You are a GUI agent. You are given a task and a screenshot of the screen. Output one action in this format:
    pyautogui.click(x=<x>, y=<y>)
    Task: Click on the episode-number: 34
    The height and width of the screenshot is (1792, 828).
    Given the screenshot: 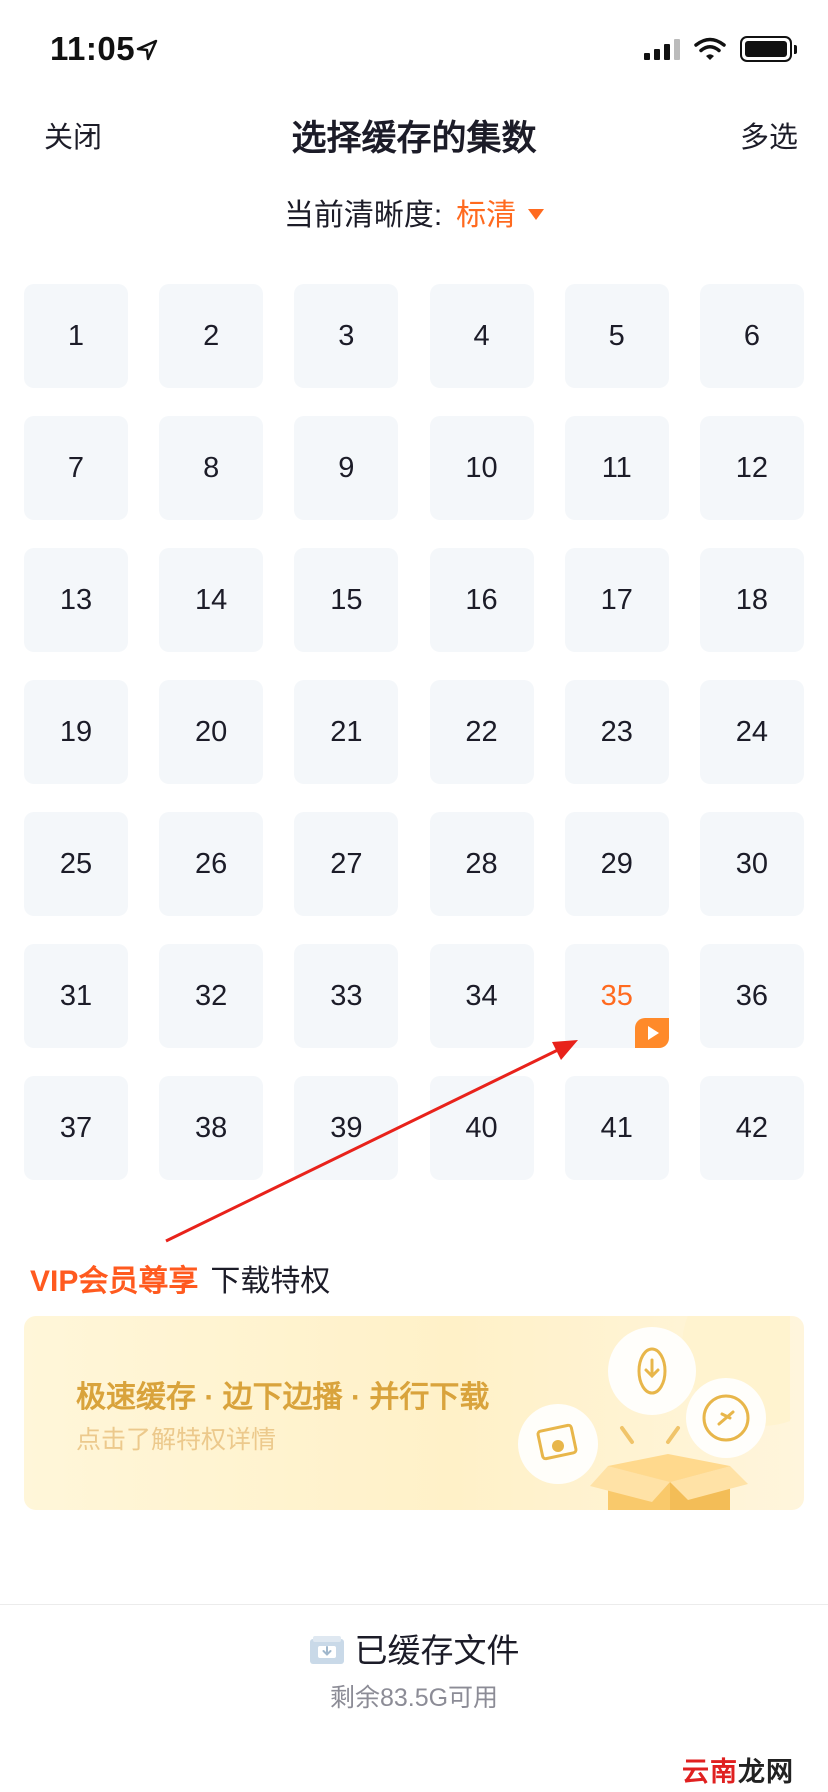 What is the action you would take?
    pyautogui.click(x=481, y=995)
    